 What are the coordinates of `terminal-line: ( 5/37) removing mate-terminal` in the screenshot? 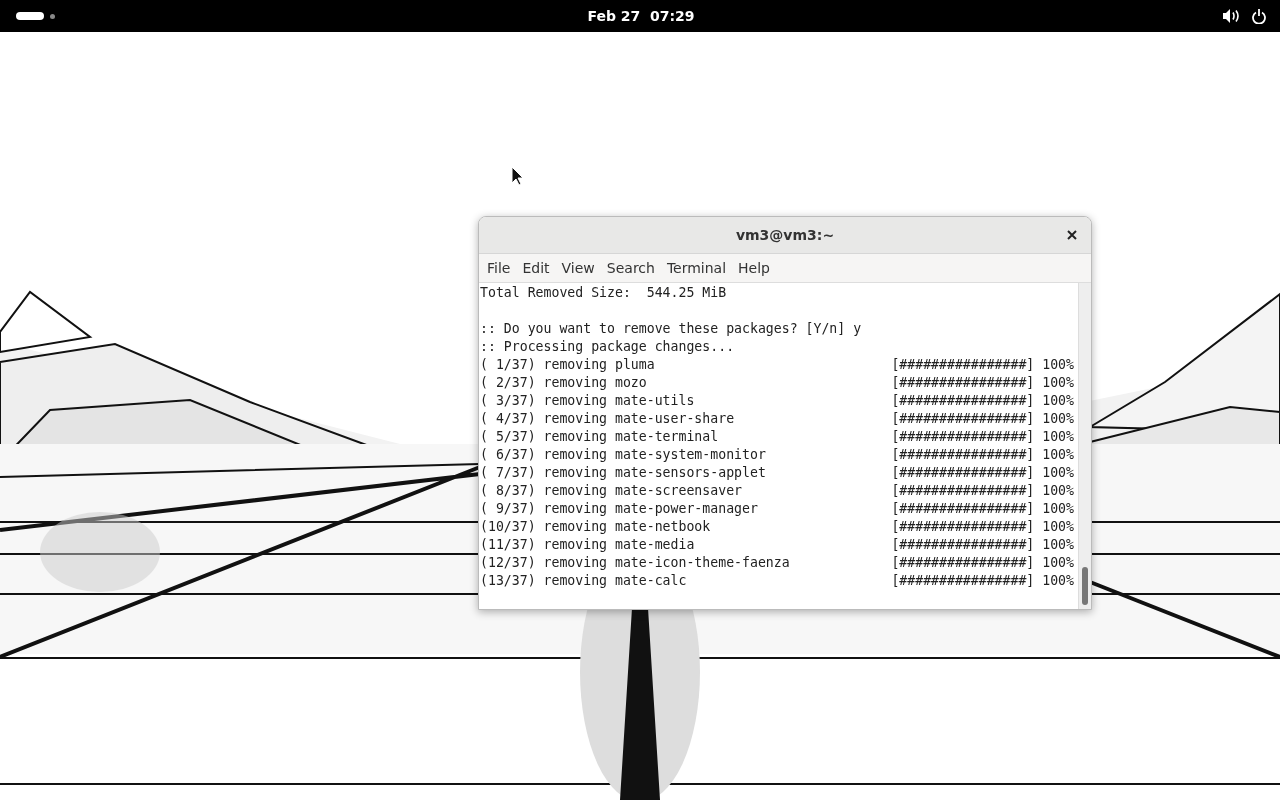 It's located at (599, 437).